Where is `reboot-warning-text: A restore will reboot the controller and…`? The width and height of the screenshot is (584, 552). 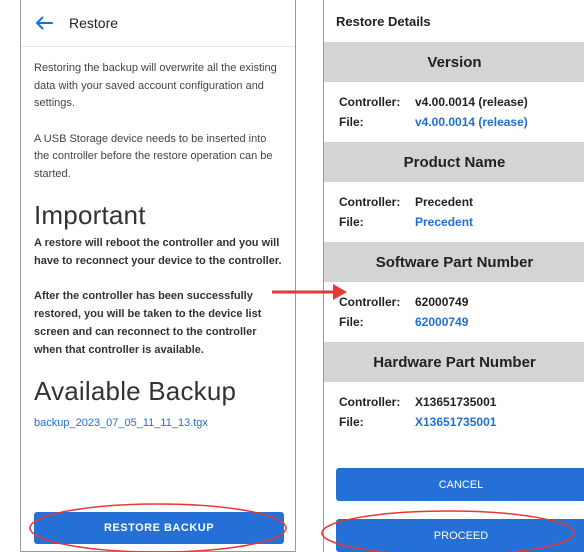
reboot-warning-text: A restore will reboot the controller and… is located at coordinates (158, 252).